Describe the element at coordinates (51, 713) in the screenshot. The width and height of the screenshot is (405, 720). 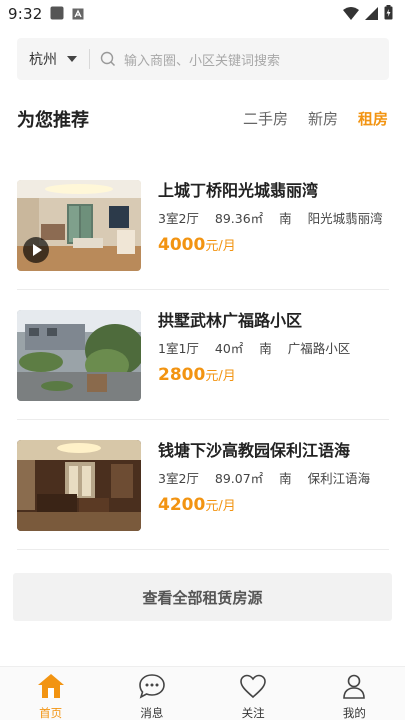
I see `tab-home-label: 首页` at that location.